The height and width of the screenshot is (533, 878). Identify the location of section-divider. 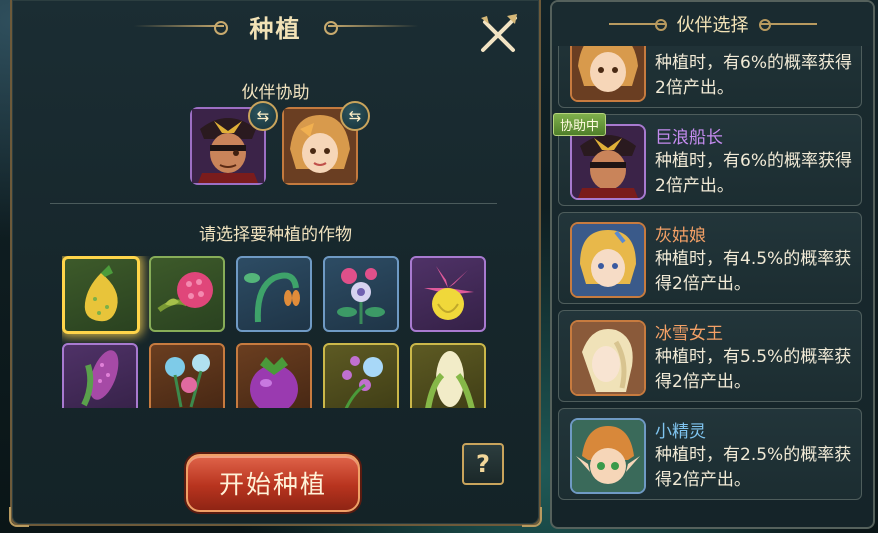
(273, 203).